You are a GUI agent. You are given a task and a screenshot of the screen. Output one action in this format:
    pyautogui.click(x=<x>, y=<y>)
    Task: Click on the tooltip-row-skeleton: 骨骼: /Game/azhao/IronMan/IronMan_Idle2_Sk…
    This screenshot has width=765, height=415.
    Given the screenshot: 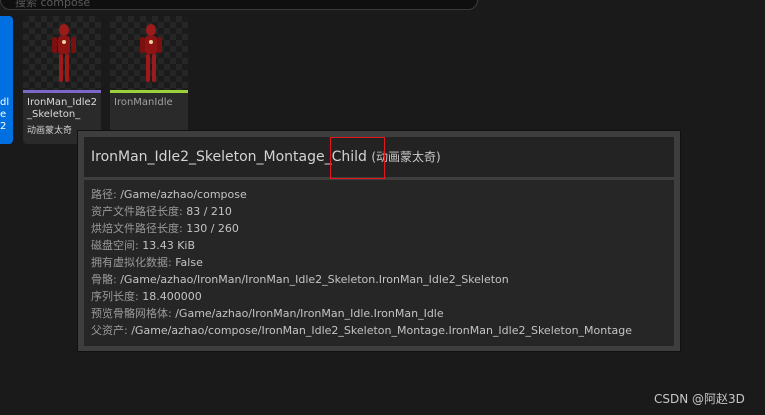 What is the action you would take?
    pyautogui.click(x=300, y=279)
    